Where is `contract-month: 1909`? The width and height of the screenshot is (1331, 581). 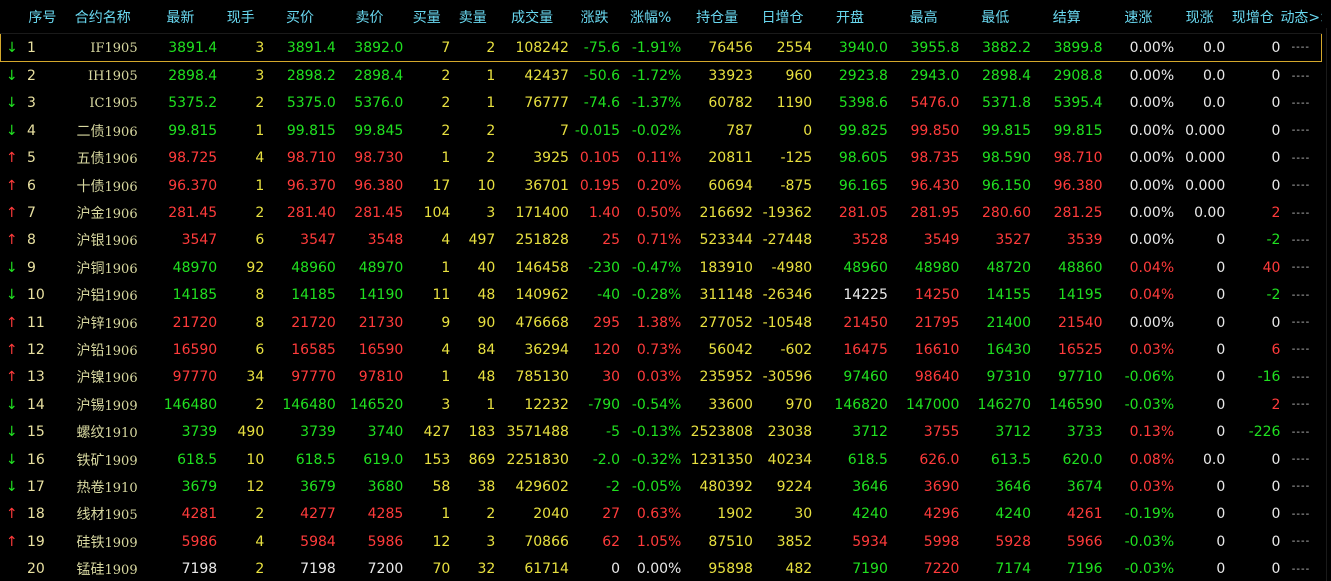 contract-month: 1909 is located at coordinates (121, 571).